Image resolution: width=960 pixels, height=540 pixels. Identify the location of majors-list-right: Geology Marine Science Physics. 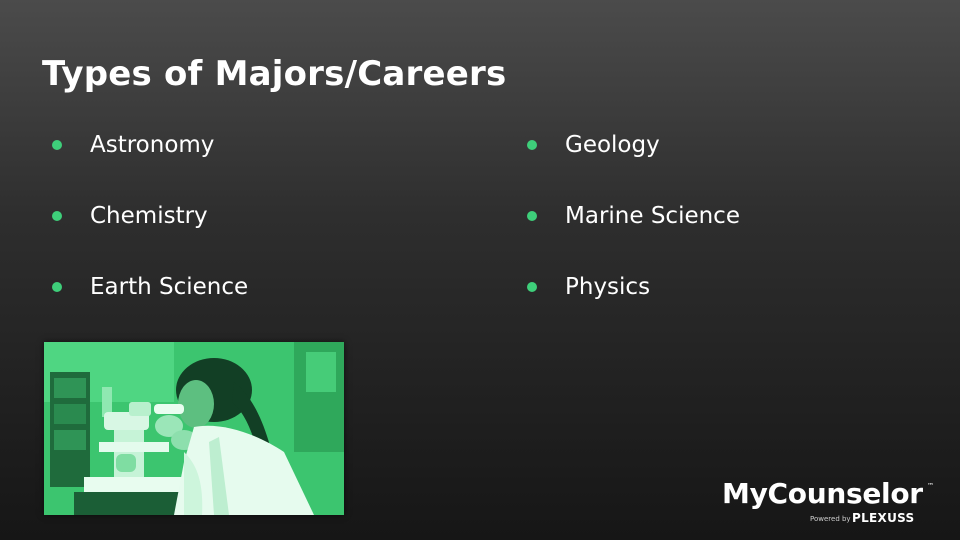
(633, 233).